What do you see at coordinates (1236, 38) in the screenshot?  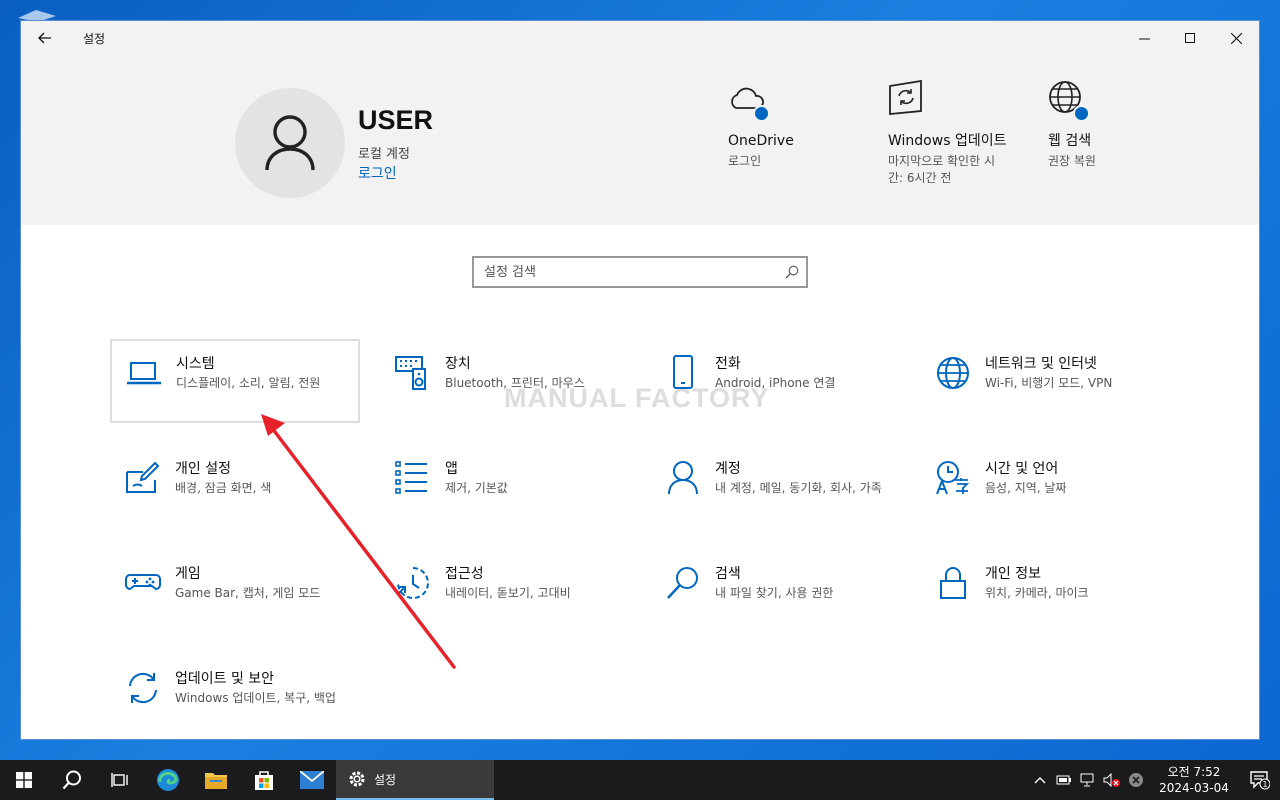 I see `close-button` at bounding box center [1236, 38].